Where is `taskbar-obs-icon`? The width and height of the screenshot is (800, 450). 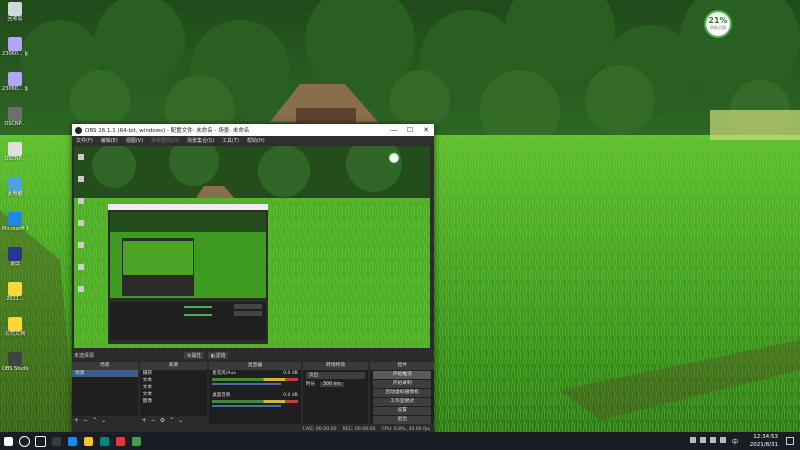
taskbar-obs-icon is located at coordinates (56, 441).